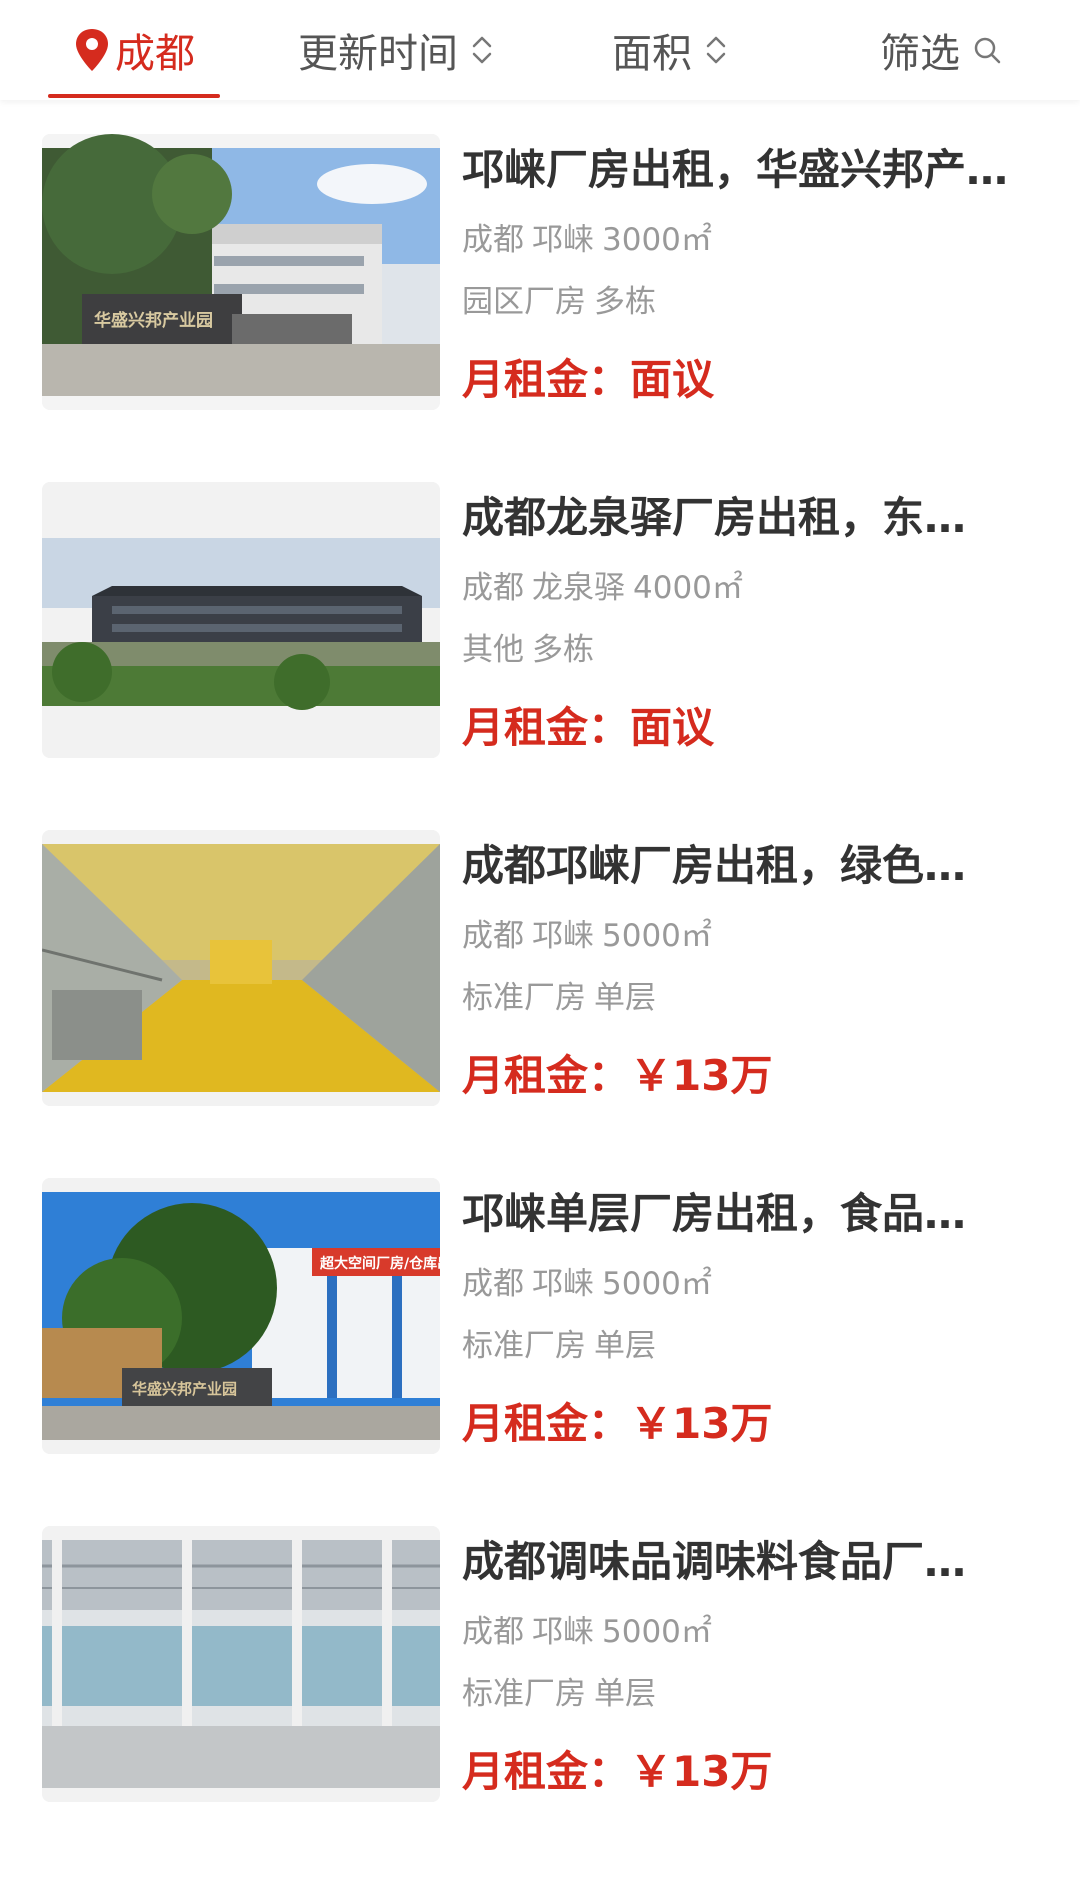 The image size is (1080, 1878). Describe the element at coordinates (920, 54) in the screenshot. I see `tab-filter-label: 筛选` at that location.